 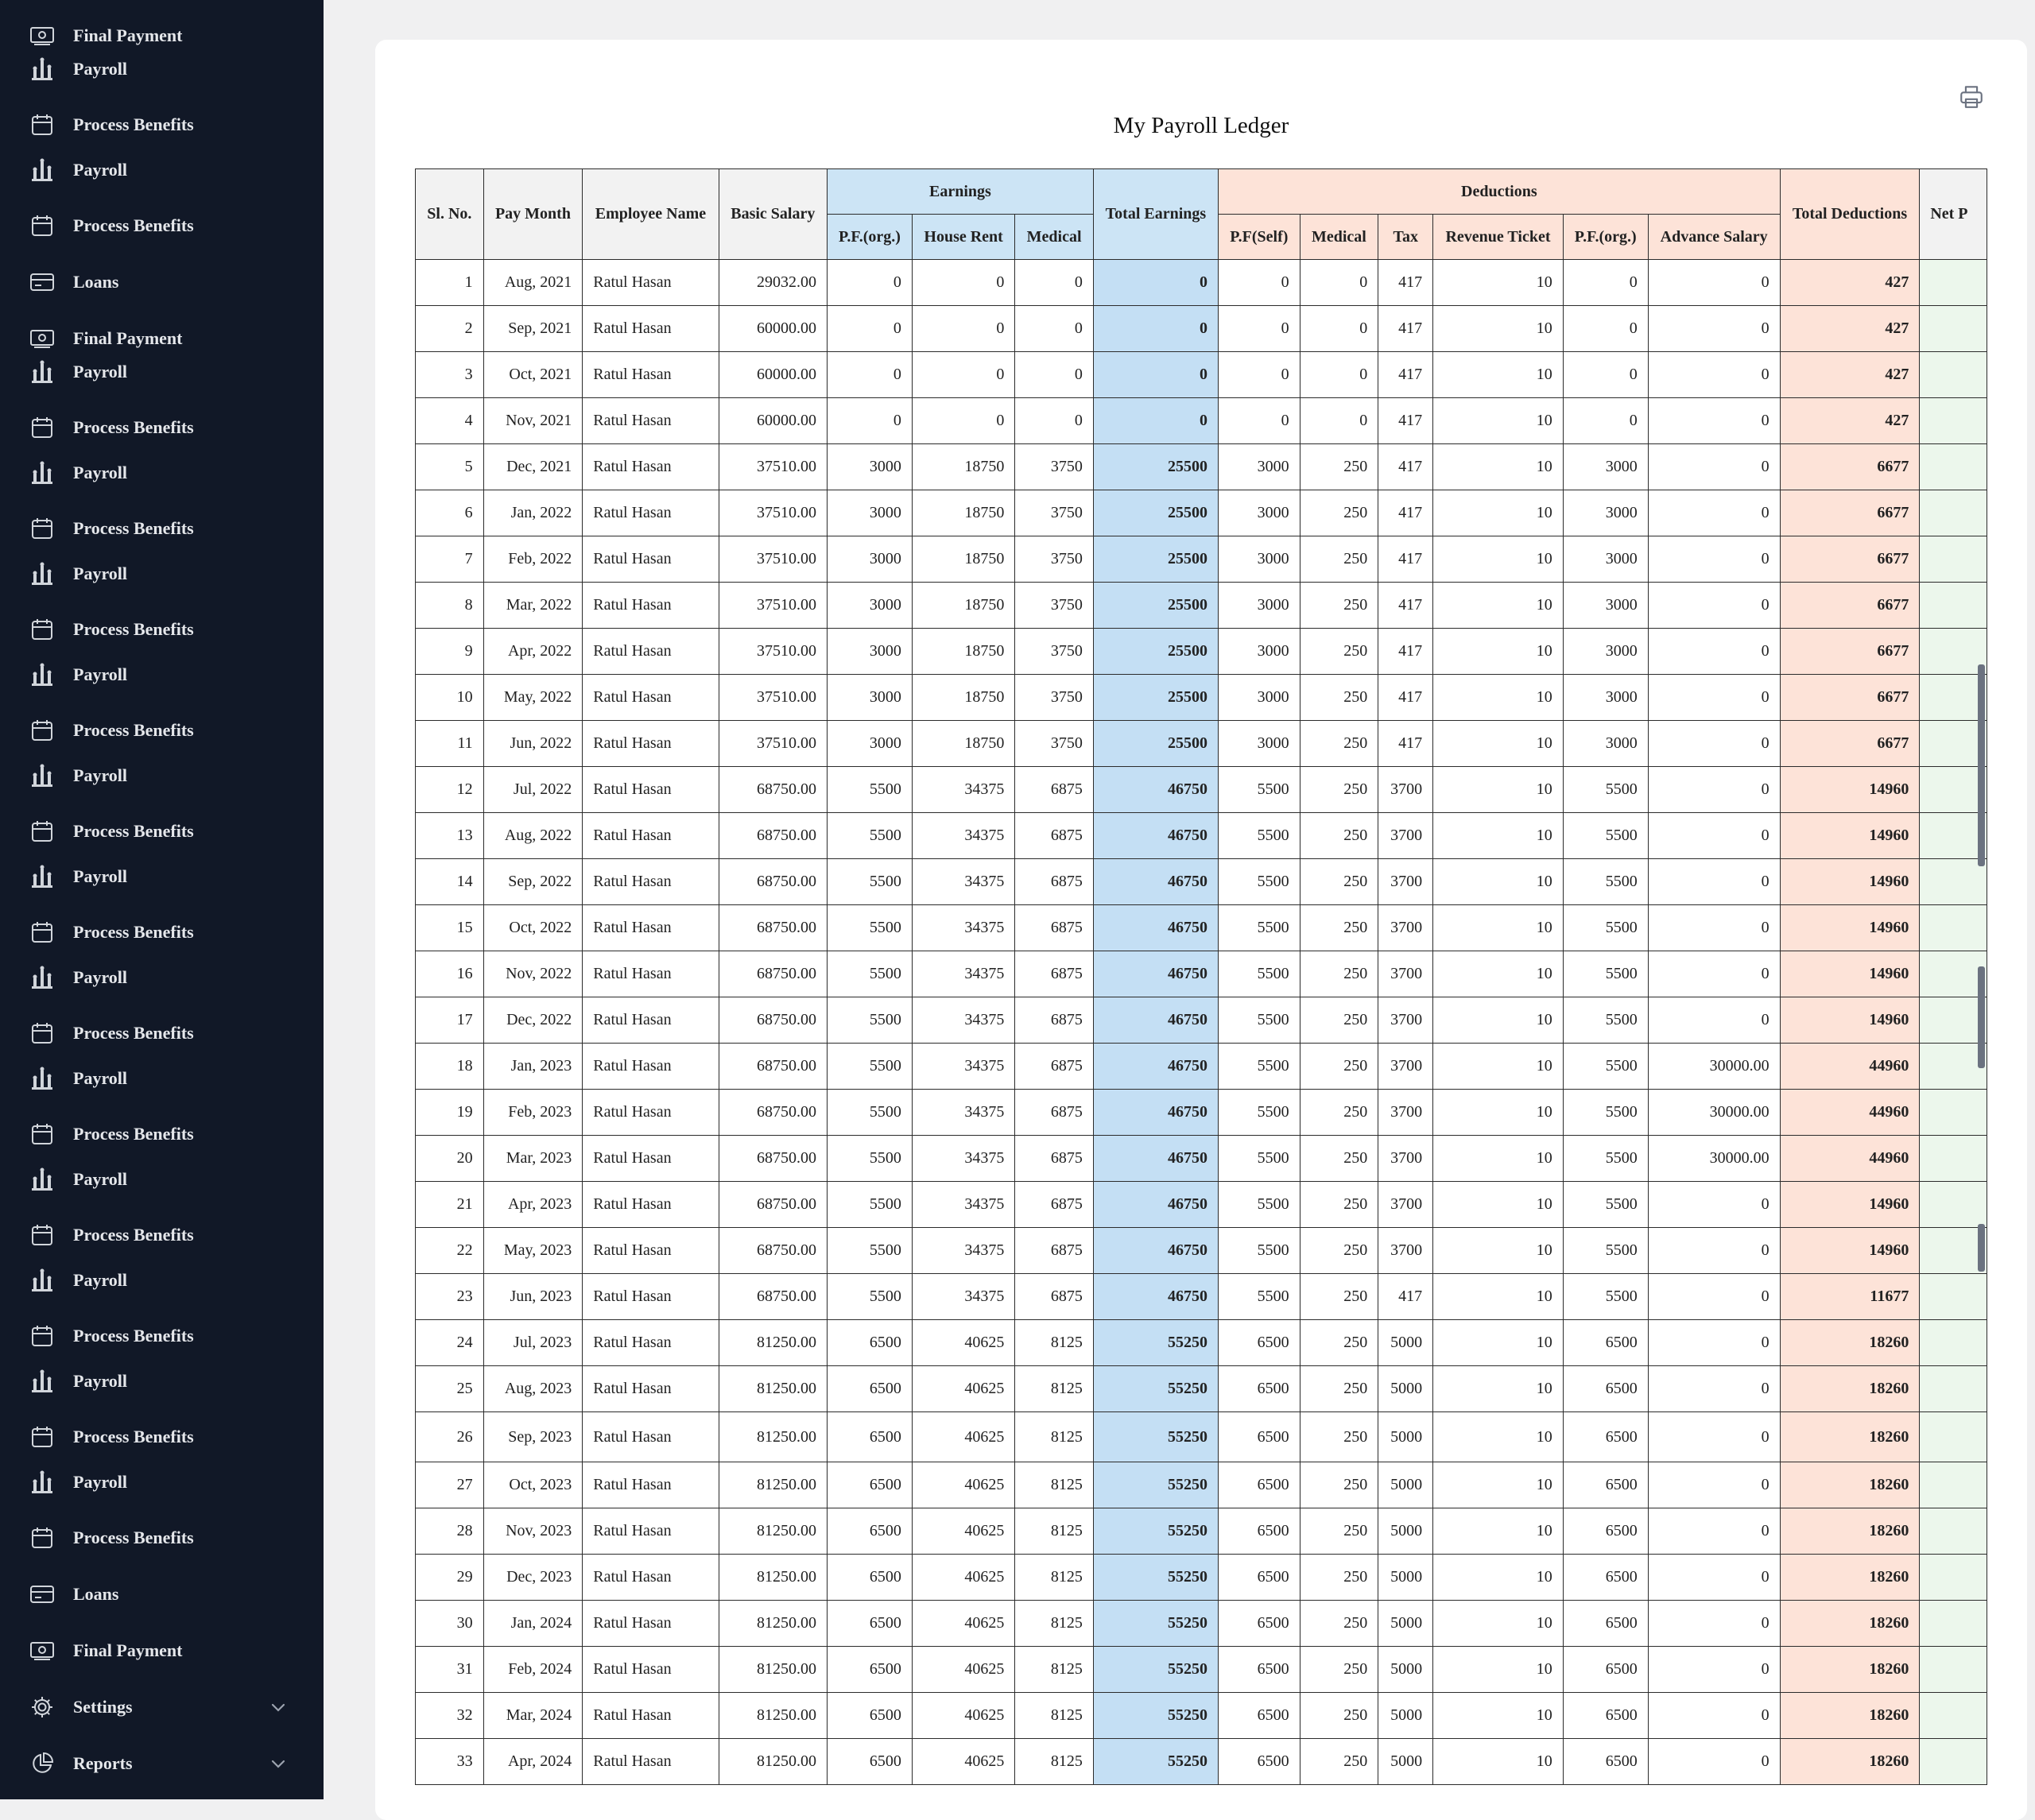 I want to click on cell-sl-no: 6, so click(x=449, y=513).